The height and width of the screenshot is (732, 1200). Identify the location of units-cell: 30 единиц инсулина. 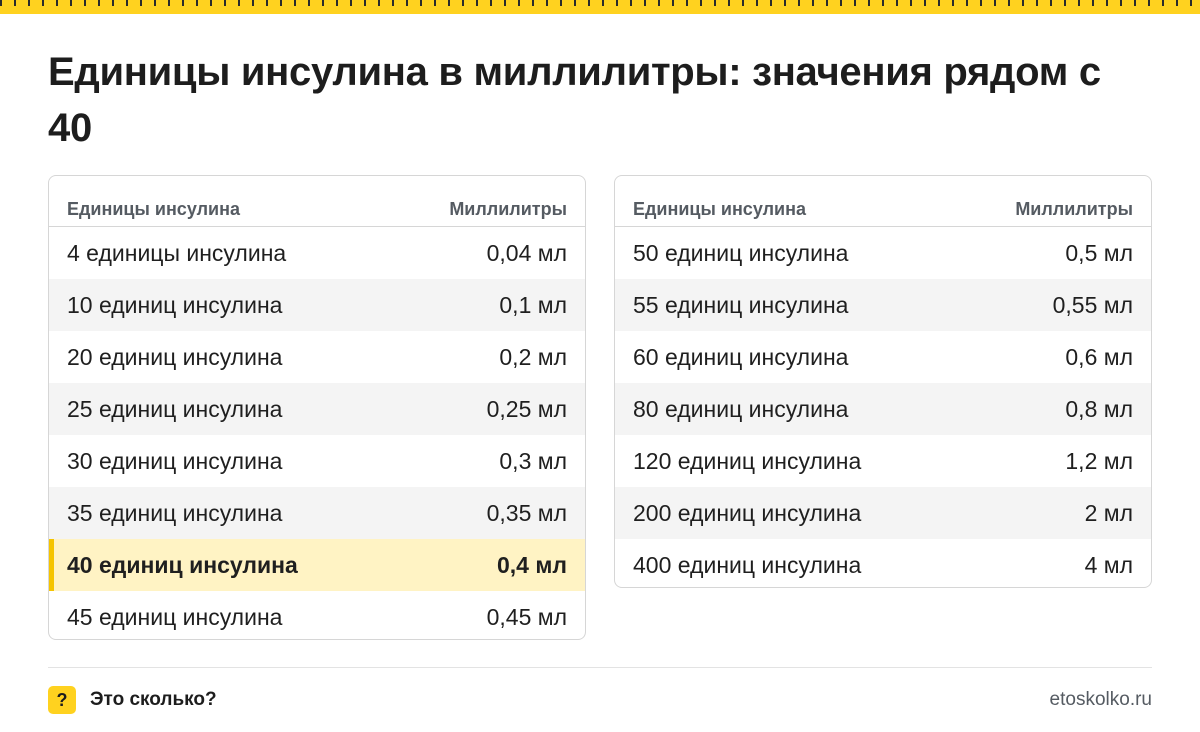
(175, 460).